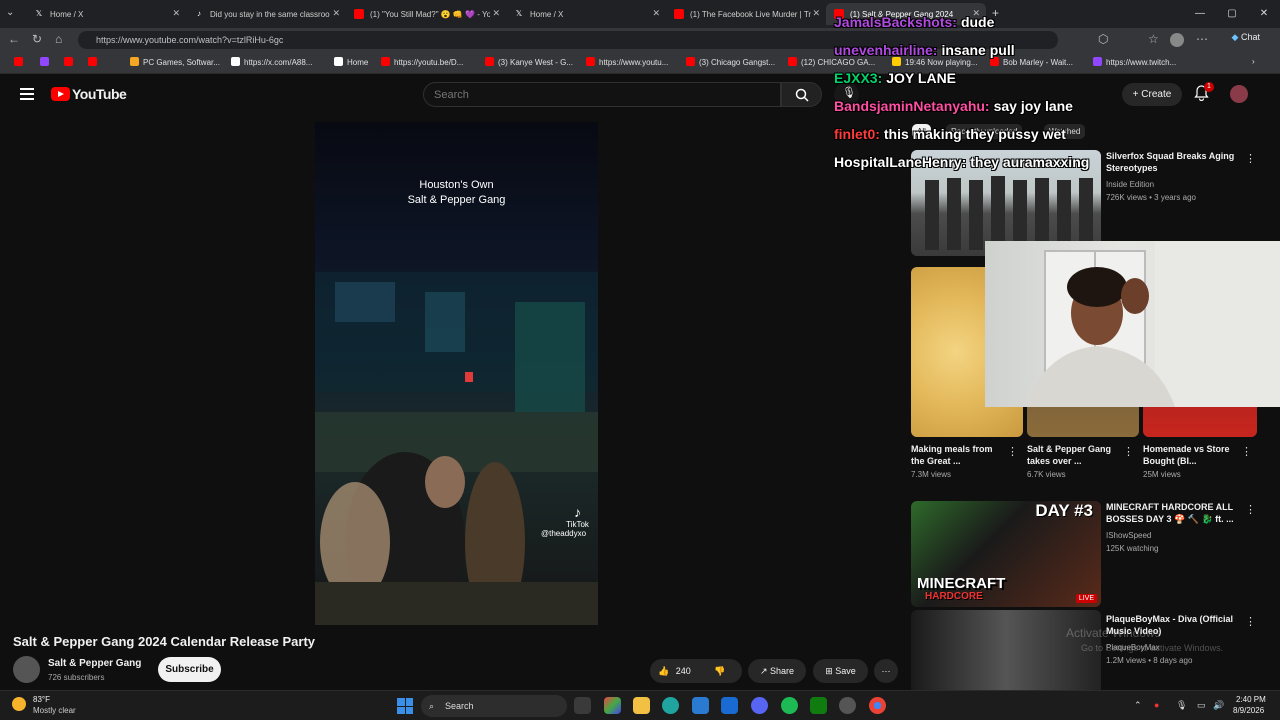  I want to click on channel-name: Salt & Pepper Gang, so click(94, 663).